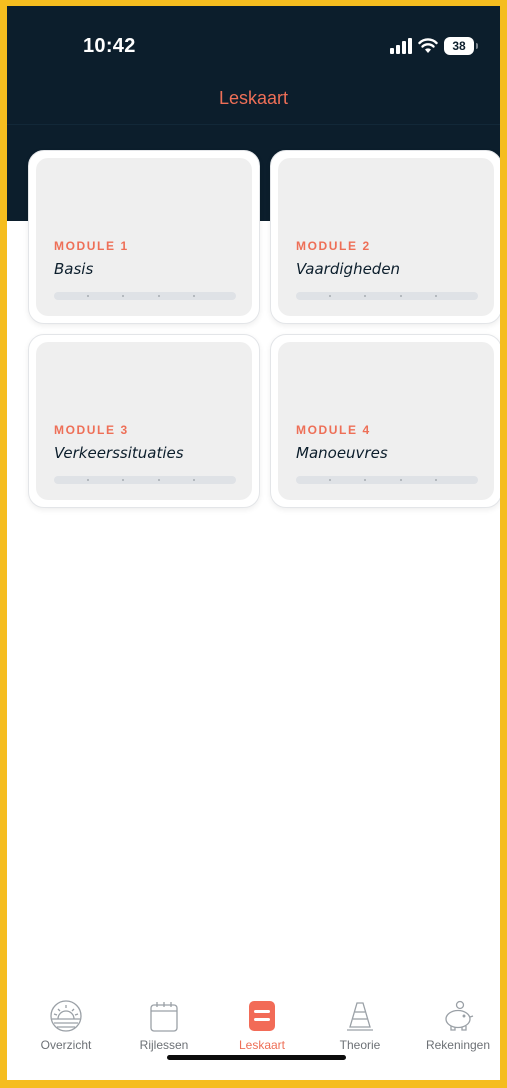 This screenshot has height=1088, width=507. Describe the element at coordinates (164, 1045) in the screenshot. I see `tab-label: Rijlessen` at that location.